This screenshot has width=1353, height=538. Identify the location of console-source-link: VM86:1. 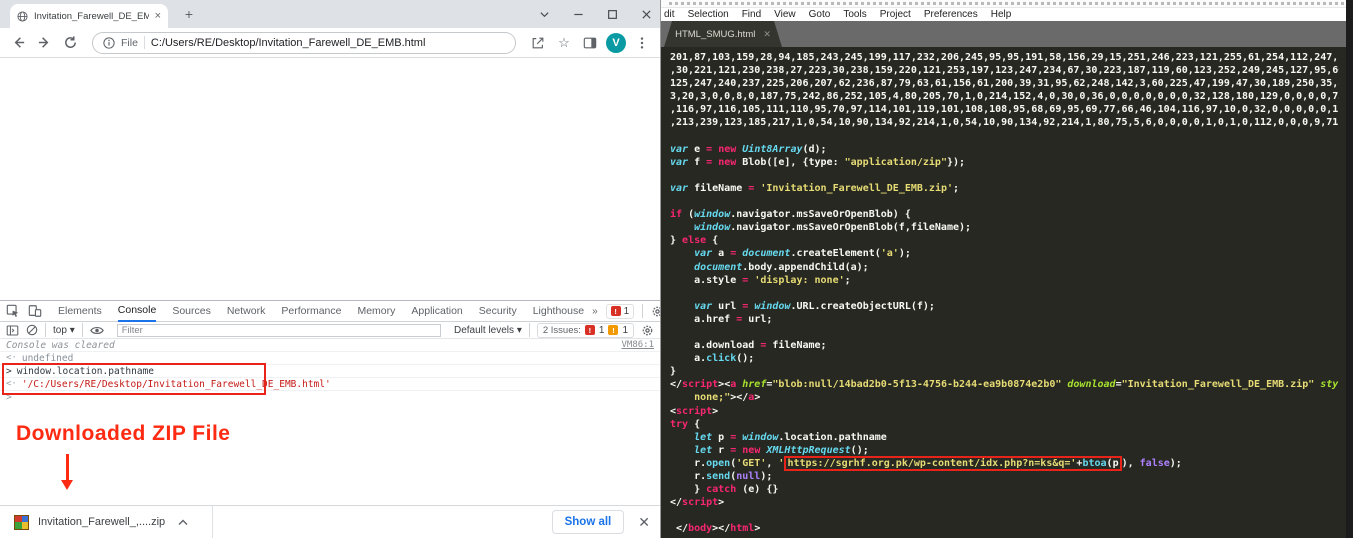
(637, 345).